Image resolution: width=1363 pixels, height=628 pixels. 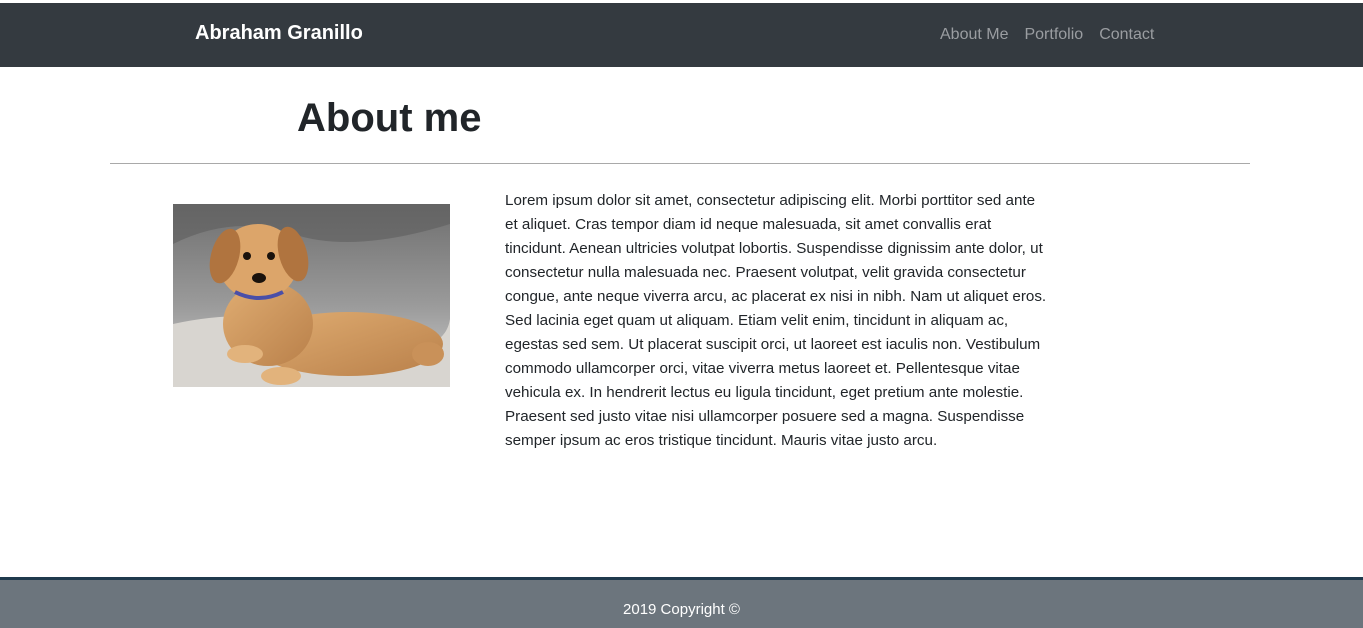 I want to click on nav-links: About Me Portfolio Contact, so click(x=1047, y=35).